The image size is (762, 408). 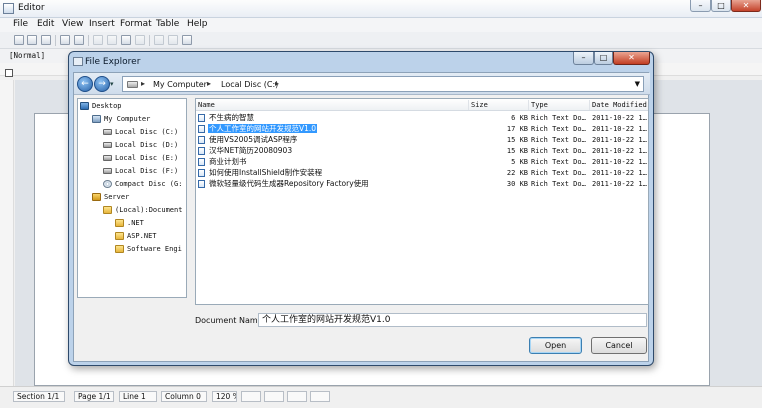 What do you see at coordinates (65, 40) in the screenshot?
I see `print-icon` at bounding box center [65, 40].